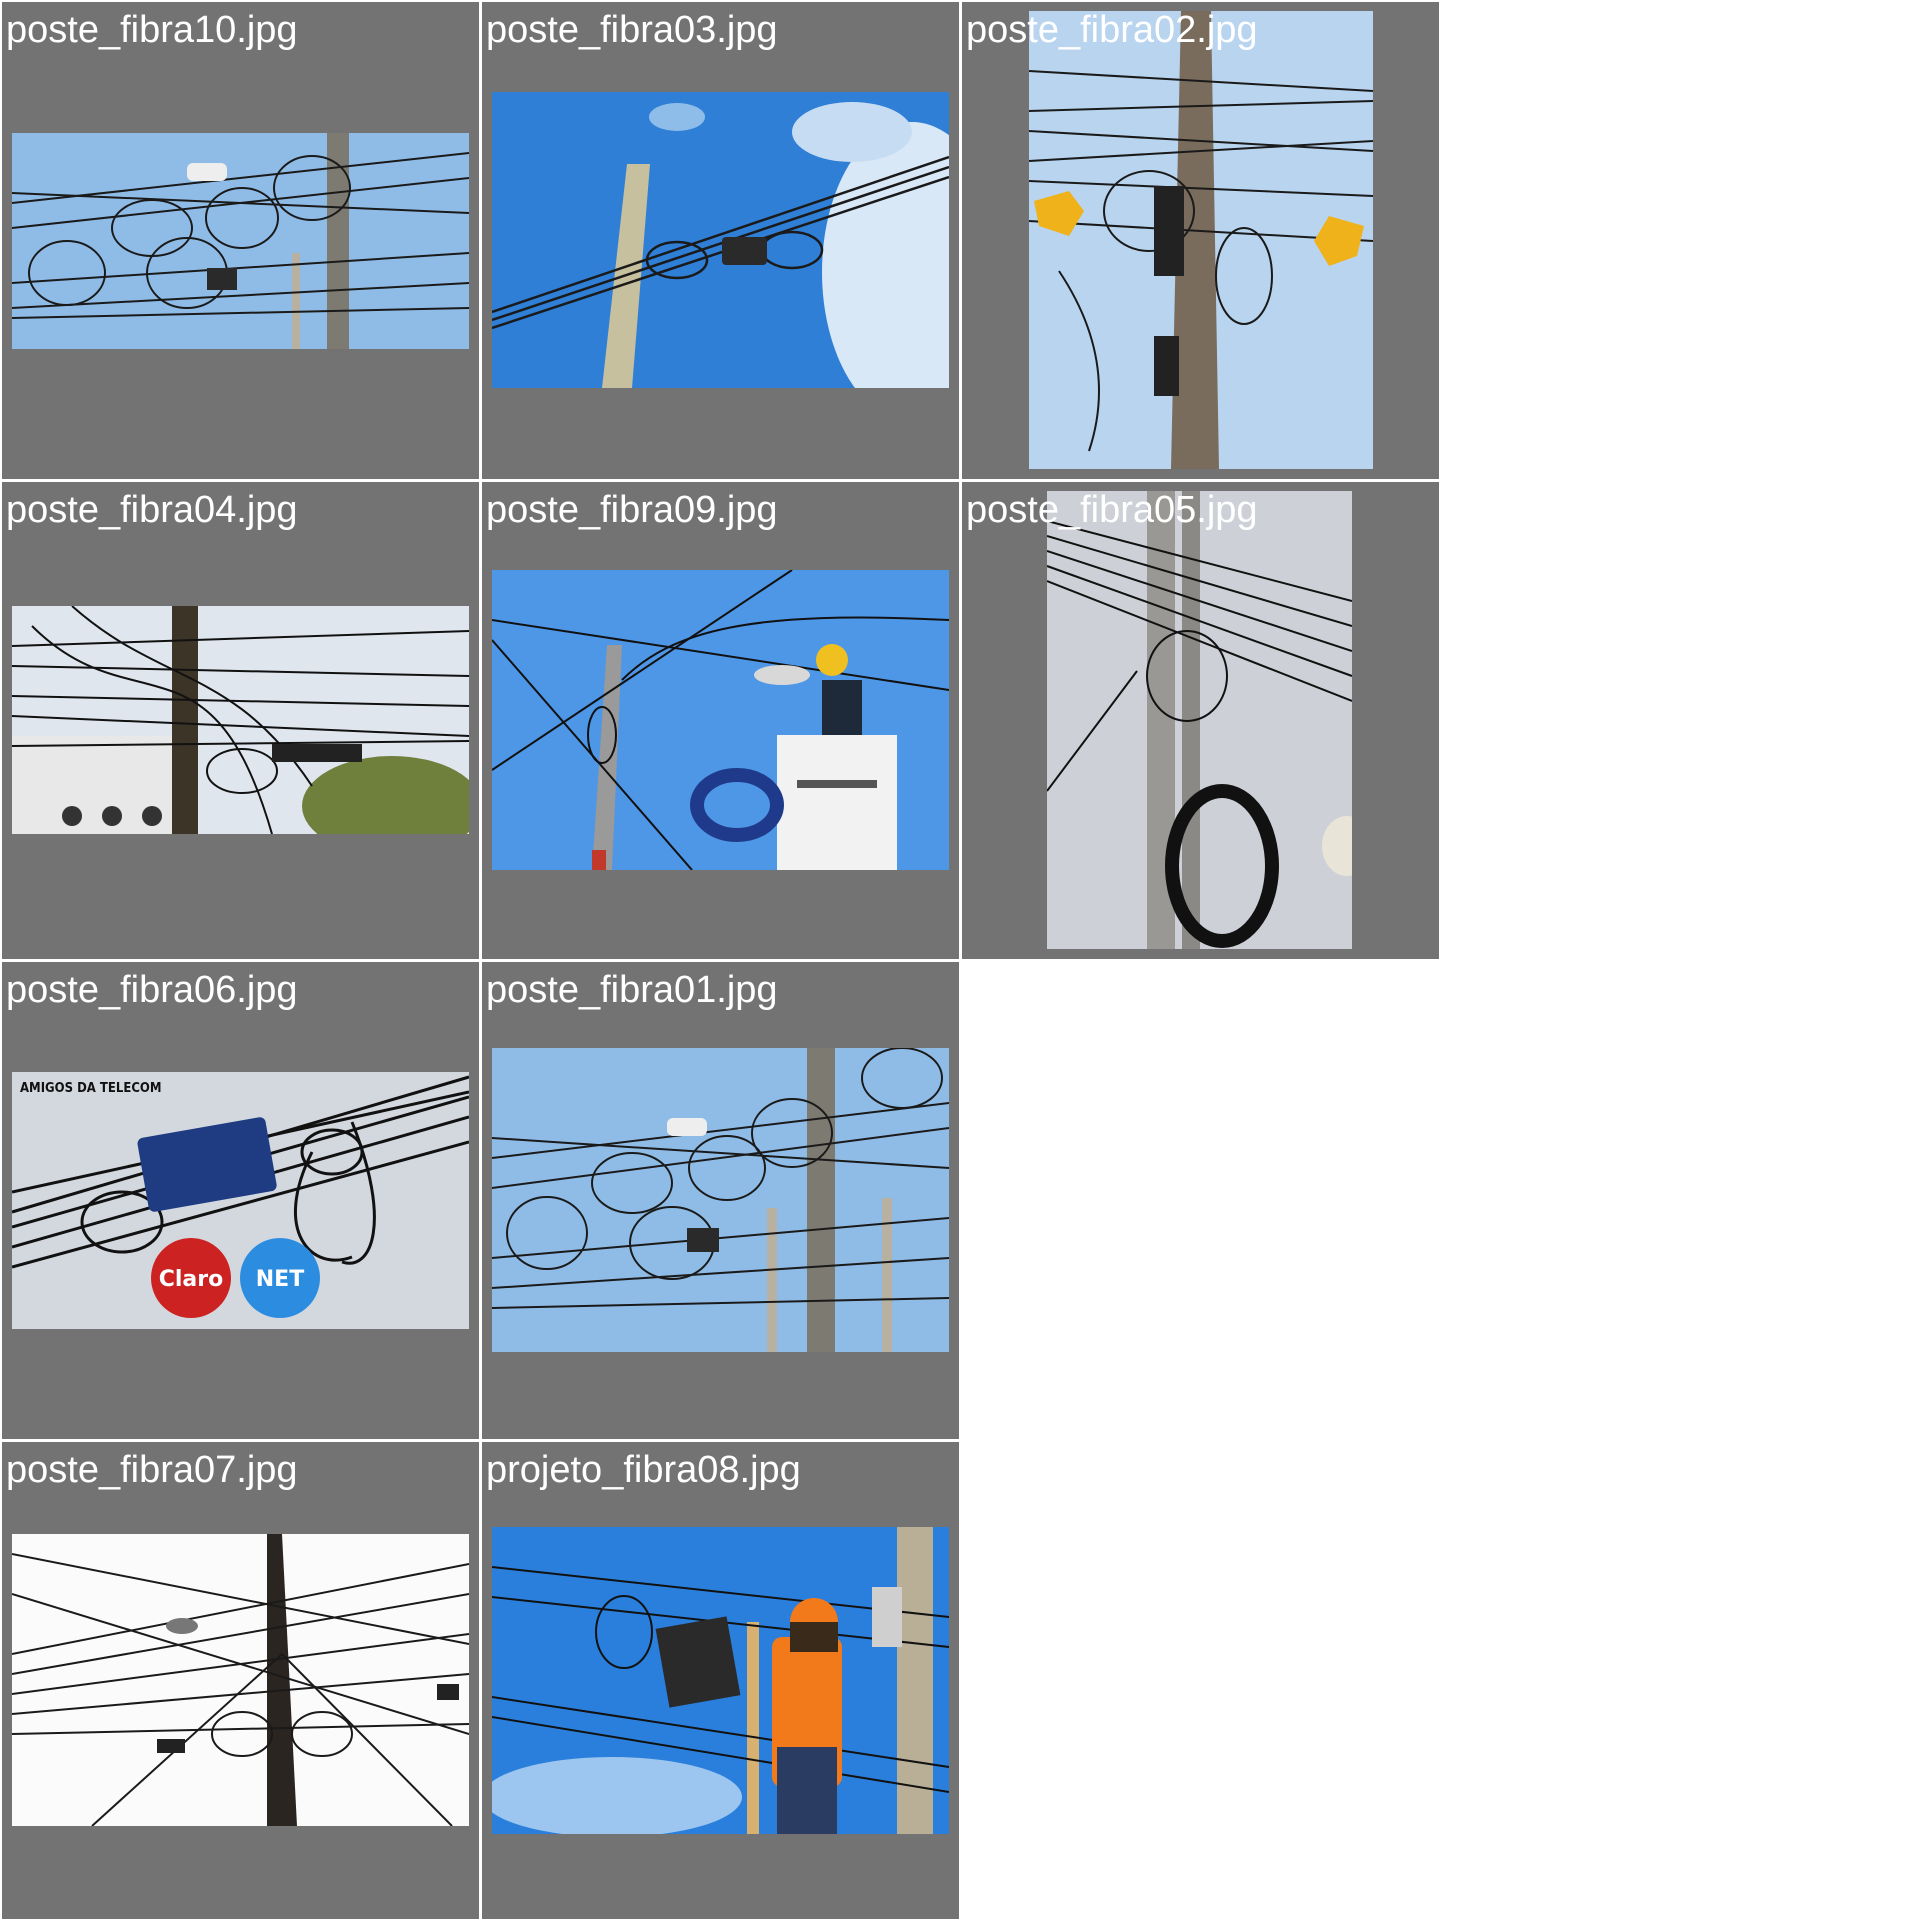  What do you see at coordinates (643, 1470) in the screenshot?
I see `file-name-label: projeto_fibra08.jpg` at bounding box center [643, 1470].